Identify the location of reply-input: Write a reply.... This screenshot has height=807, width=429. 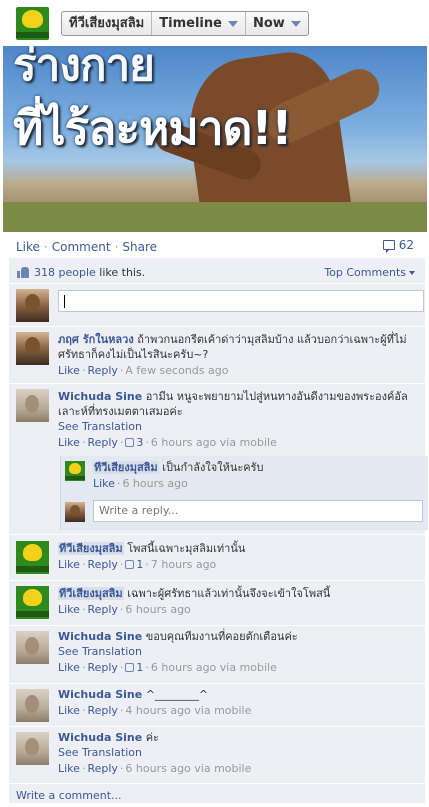
(258, 511).